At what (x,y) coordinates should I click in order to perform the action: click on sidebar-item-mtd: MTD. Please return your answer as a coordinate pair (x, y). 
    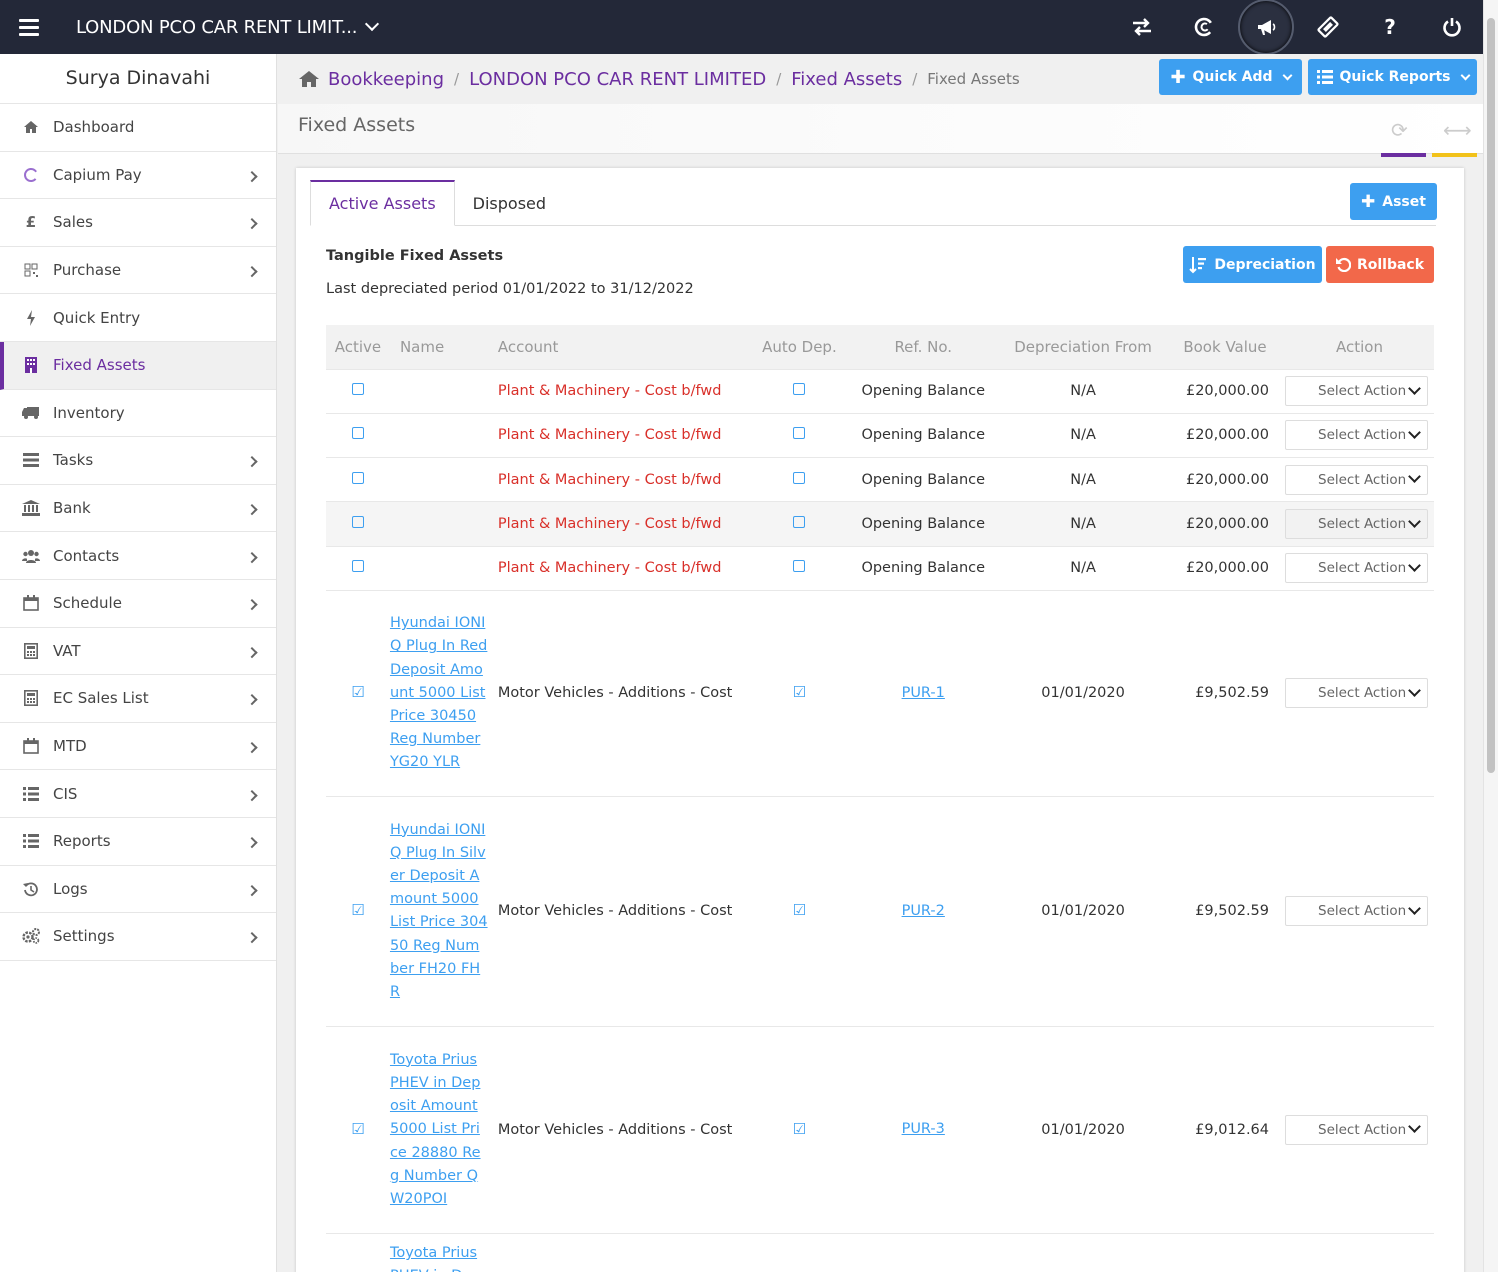
    Looking at the image, I should click on (138, 747).